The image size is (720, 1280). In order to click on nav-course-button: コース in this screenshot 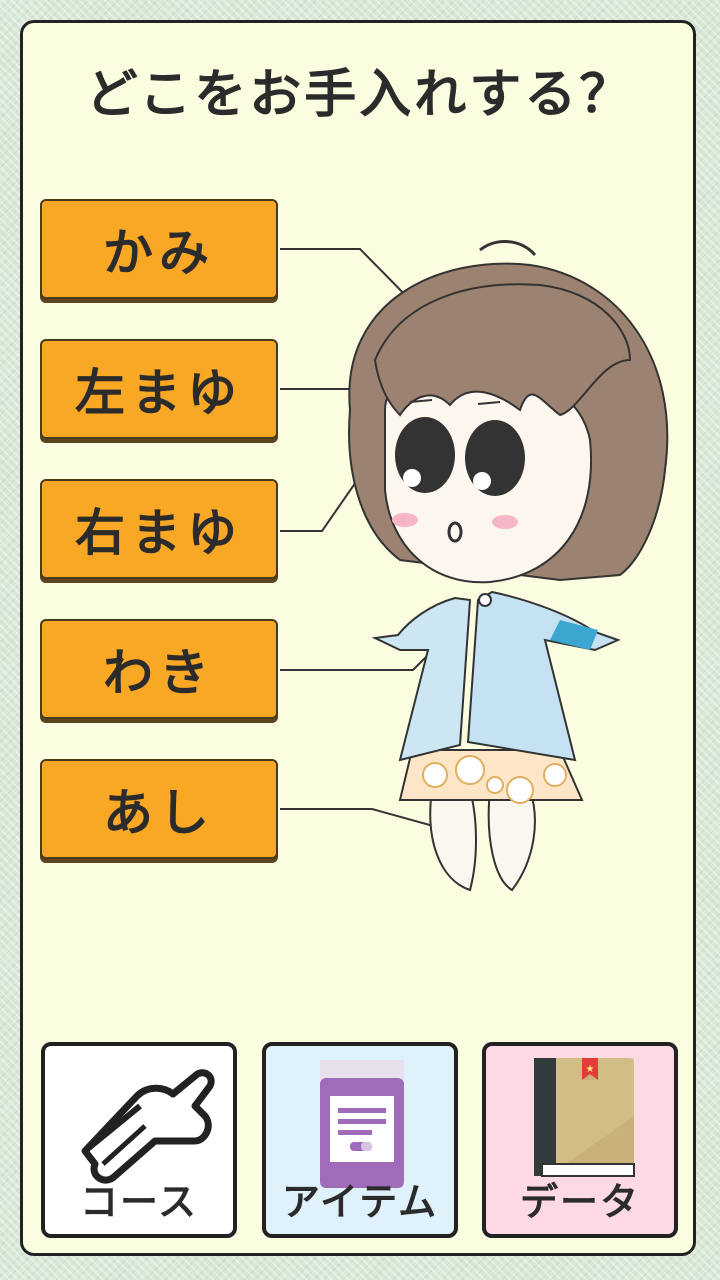, I will do `click(139, 1140)`.